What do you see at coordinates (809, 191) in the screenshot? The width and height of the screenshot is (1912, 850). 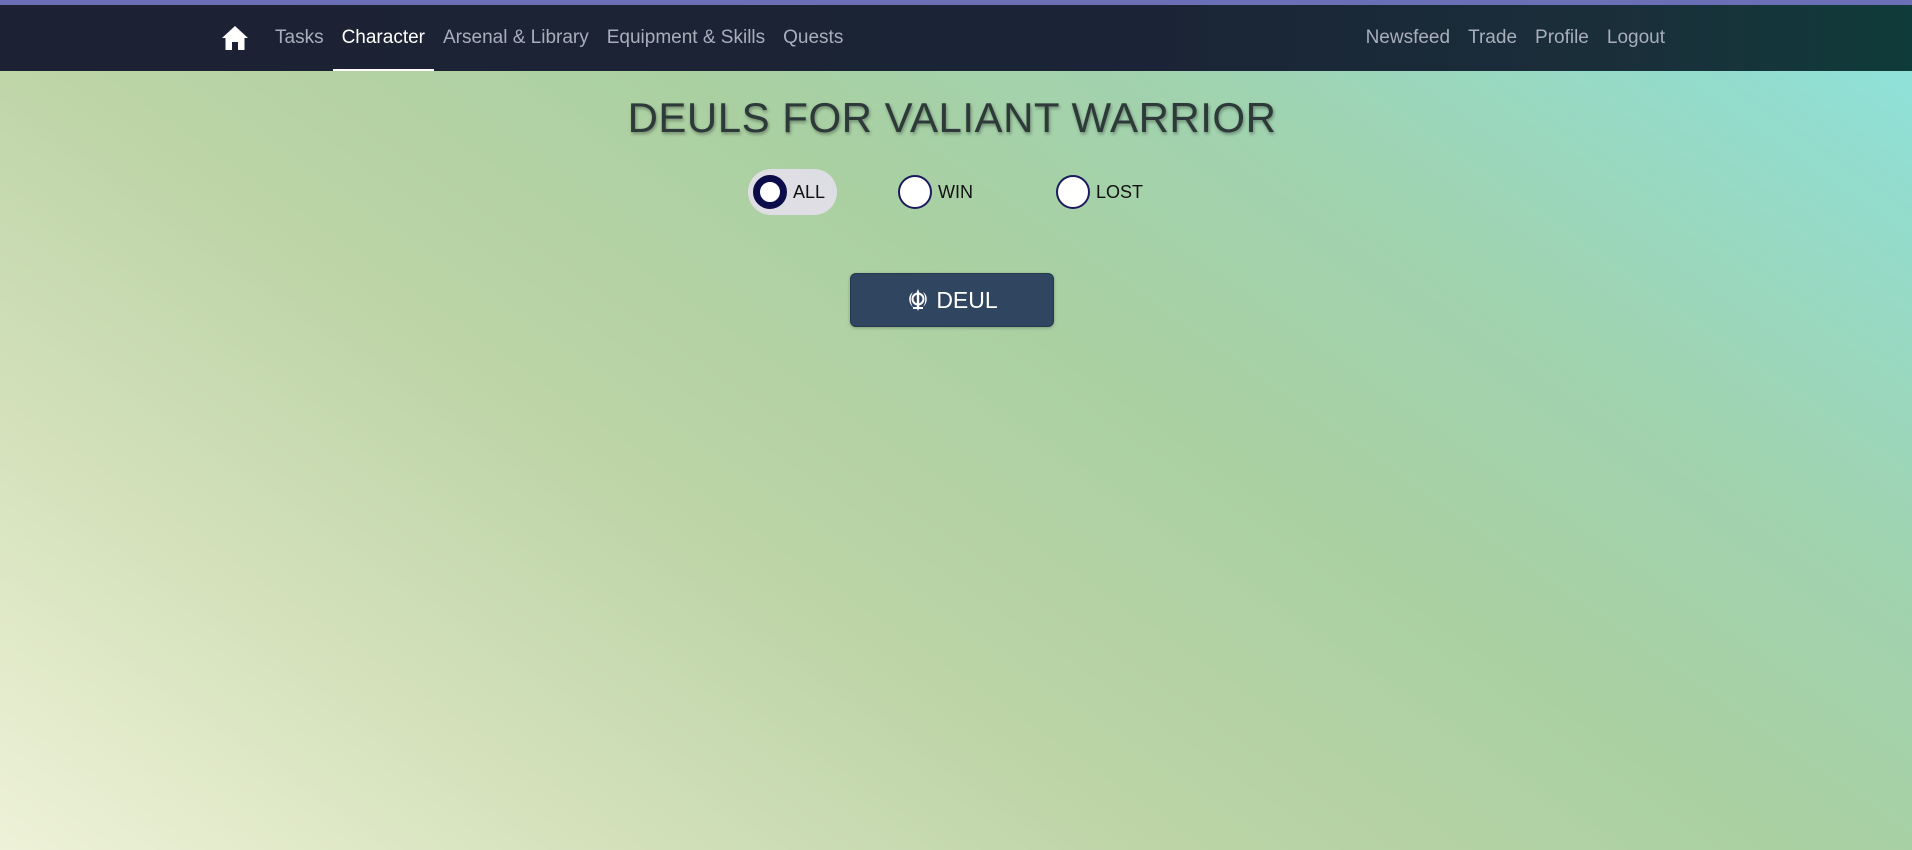 I see `filter-all-label: ALL` at bounding box center [809, 191].